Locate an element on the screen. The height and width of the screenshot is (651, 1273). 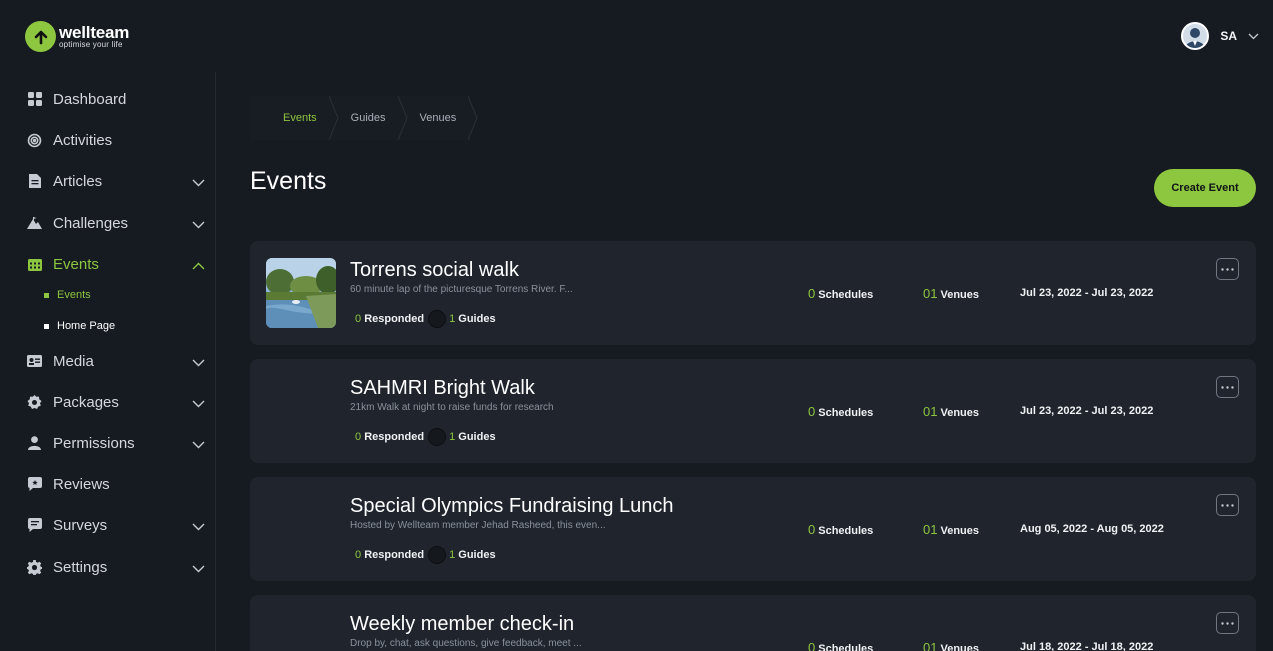
create-event-button: Create Event is located at coordinates (1205, 188).